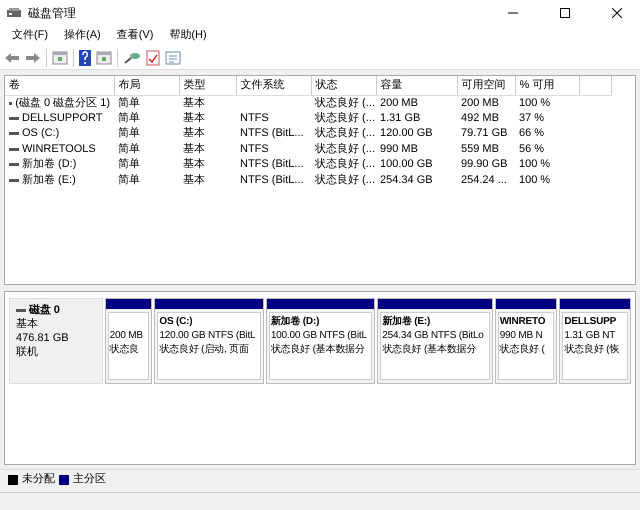 This screenshot has width=640, height=510. What do you see at coordinates (146, 85) in the screenshot?
I see `column-header: 布局` at bounding box center [146, 85].